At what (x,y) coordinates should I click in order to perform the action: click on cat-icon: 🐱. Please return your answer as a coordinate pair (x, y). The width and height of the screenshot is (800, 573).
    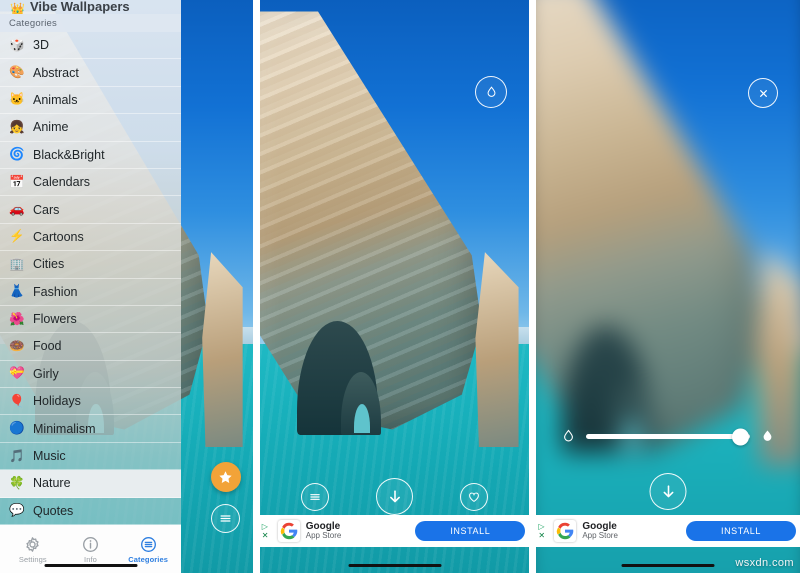
    Looking at the image, I should click on (17, 99).